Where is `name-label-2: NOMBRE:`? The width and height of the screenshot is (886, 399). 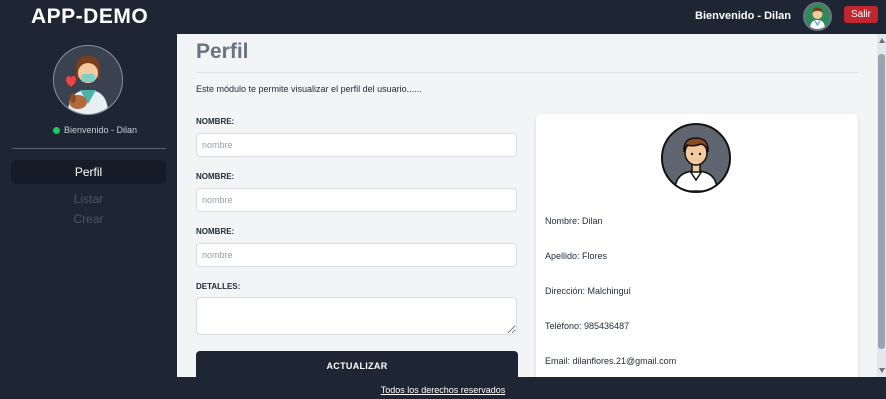
name-label-2: NOMBRE: is located at coordinates (215, 176).